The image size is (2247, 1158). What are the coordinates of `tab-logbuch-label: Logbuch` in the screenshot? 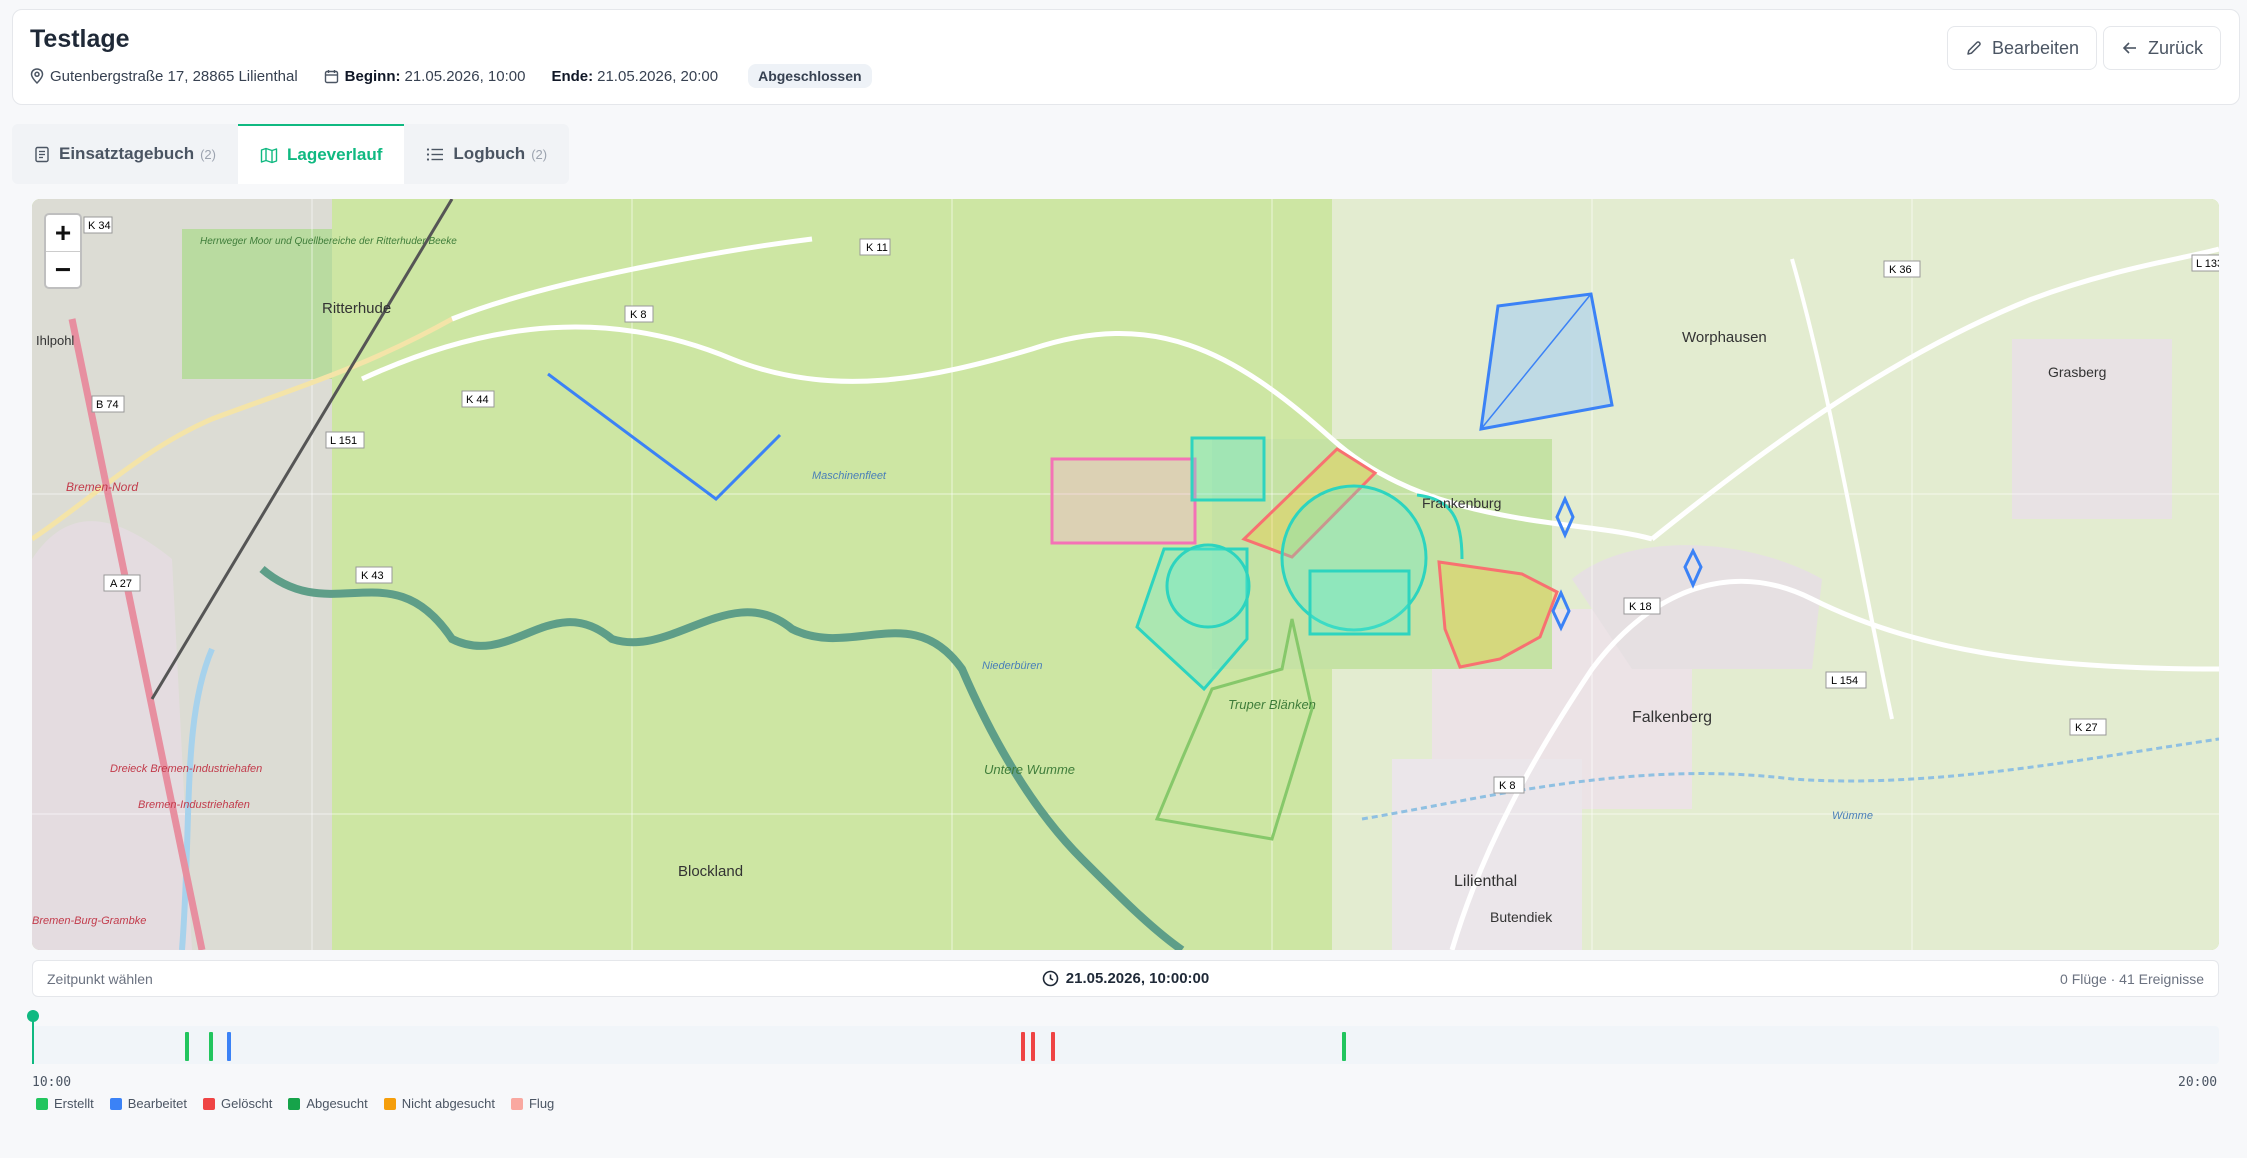 It's located at (489, 153).